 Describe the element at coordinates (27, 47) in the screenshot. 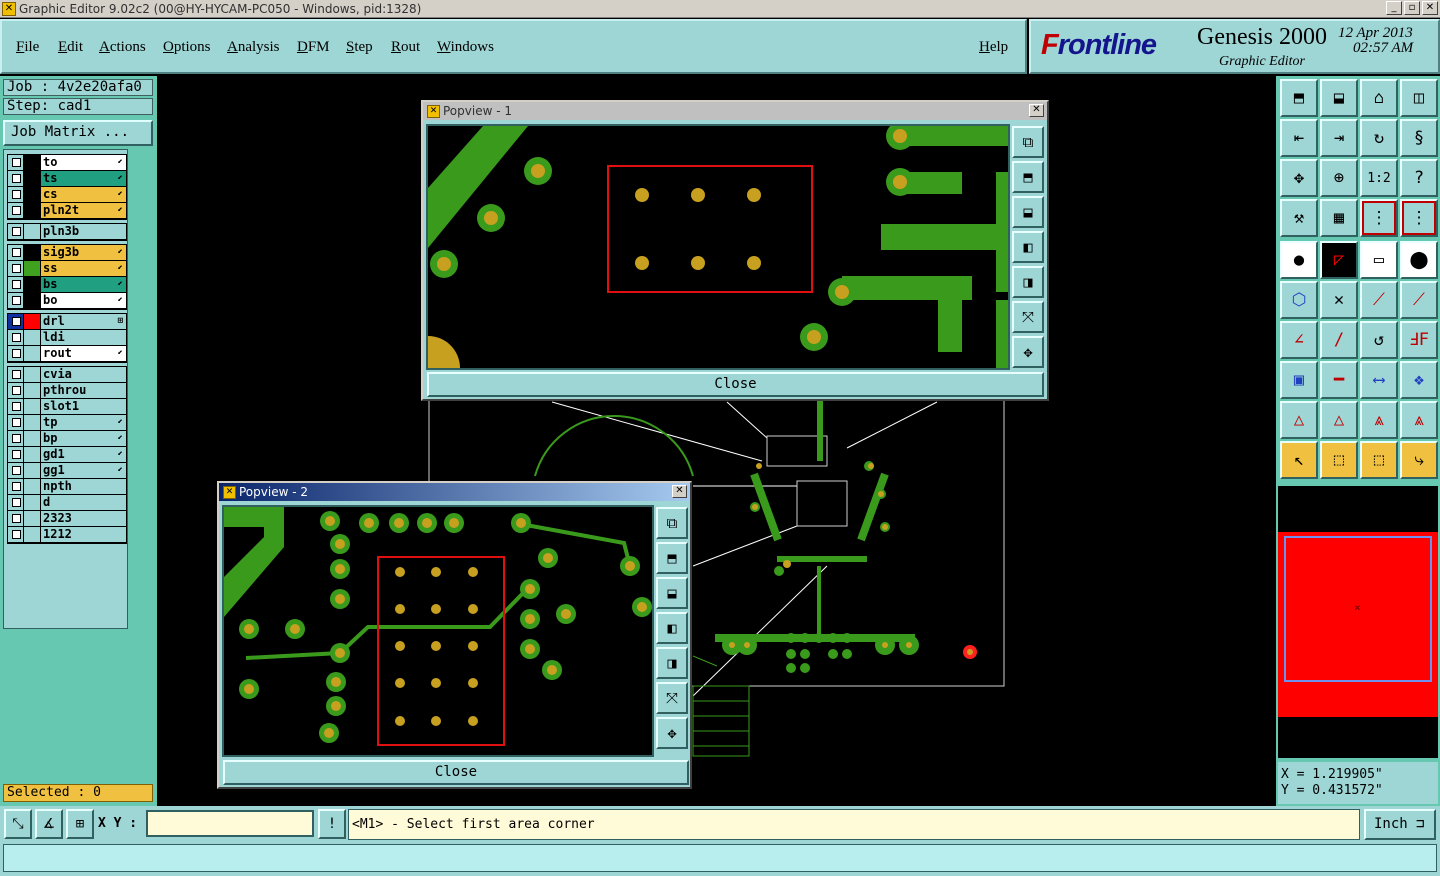

I see `menu-file: File` at that location.